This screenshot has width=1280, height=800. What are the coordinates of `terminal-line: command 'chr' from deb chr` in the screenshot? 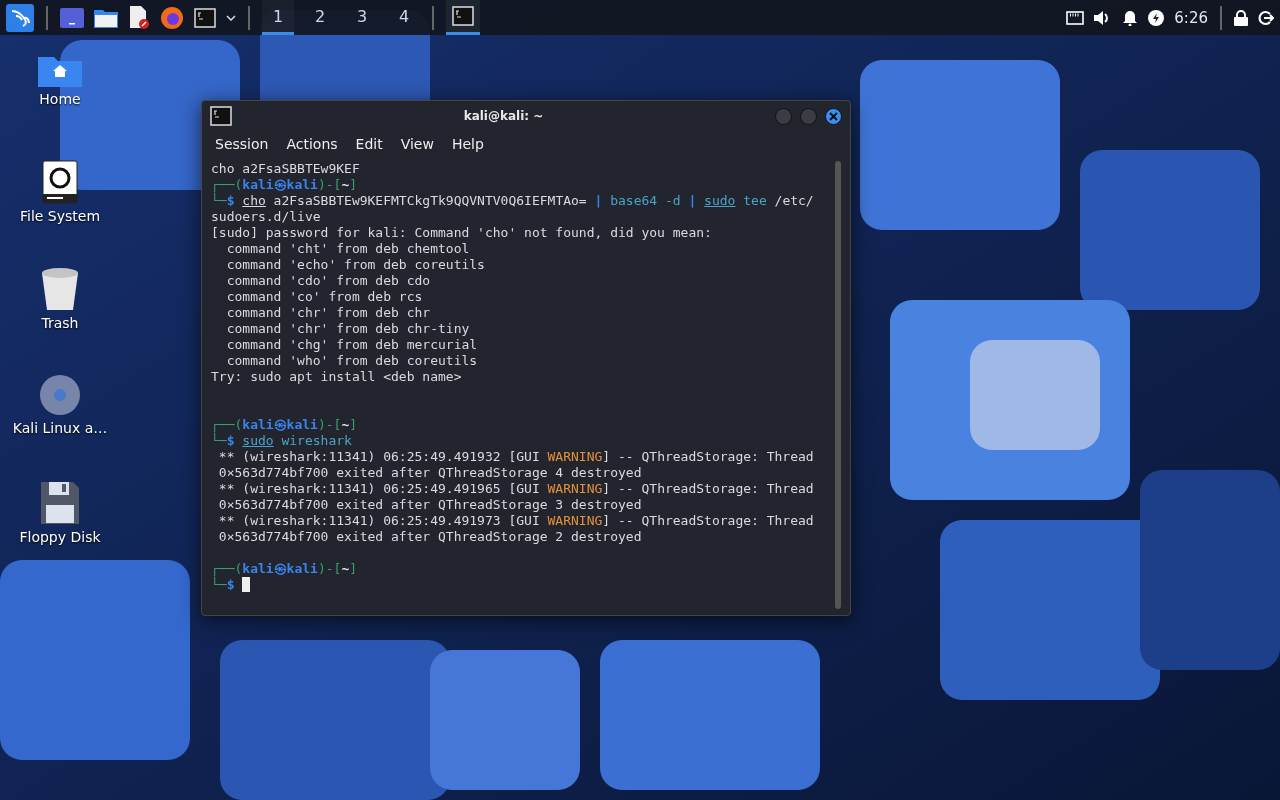 It's located at (328, 313).